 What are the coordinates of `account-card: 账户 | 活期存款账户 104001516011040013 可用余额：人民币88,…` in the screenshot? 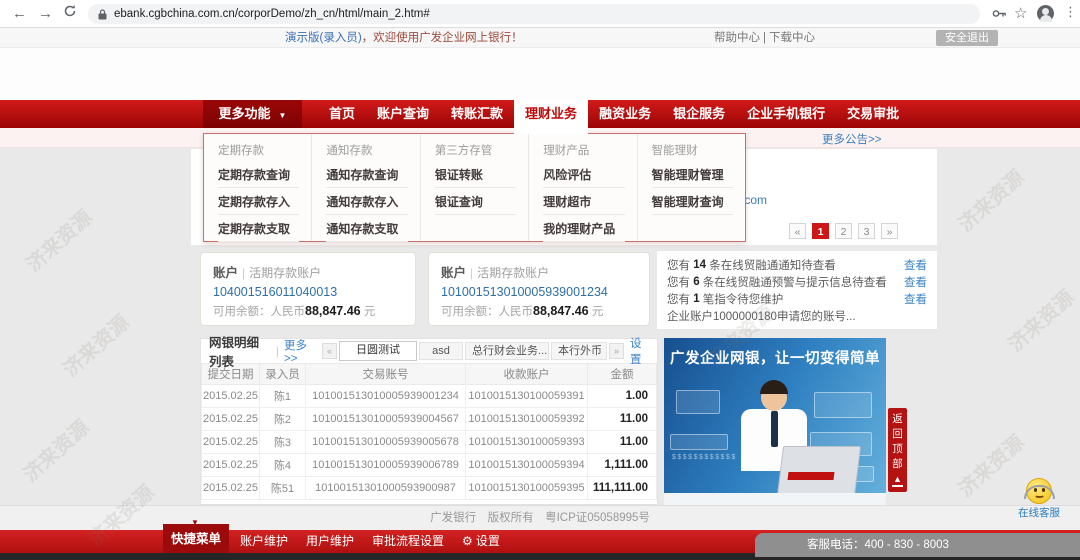 It's located at (308, 289).